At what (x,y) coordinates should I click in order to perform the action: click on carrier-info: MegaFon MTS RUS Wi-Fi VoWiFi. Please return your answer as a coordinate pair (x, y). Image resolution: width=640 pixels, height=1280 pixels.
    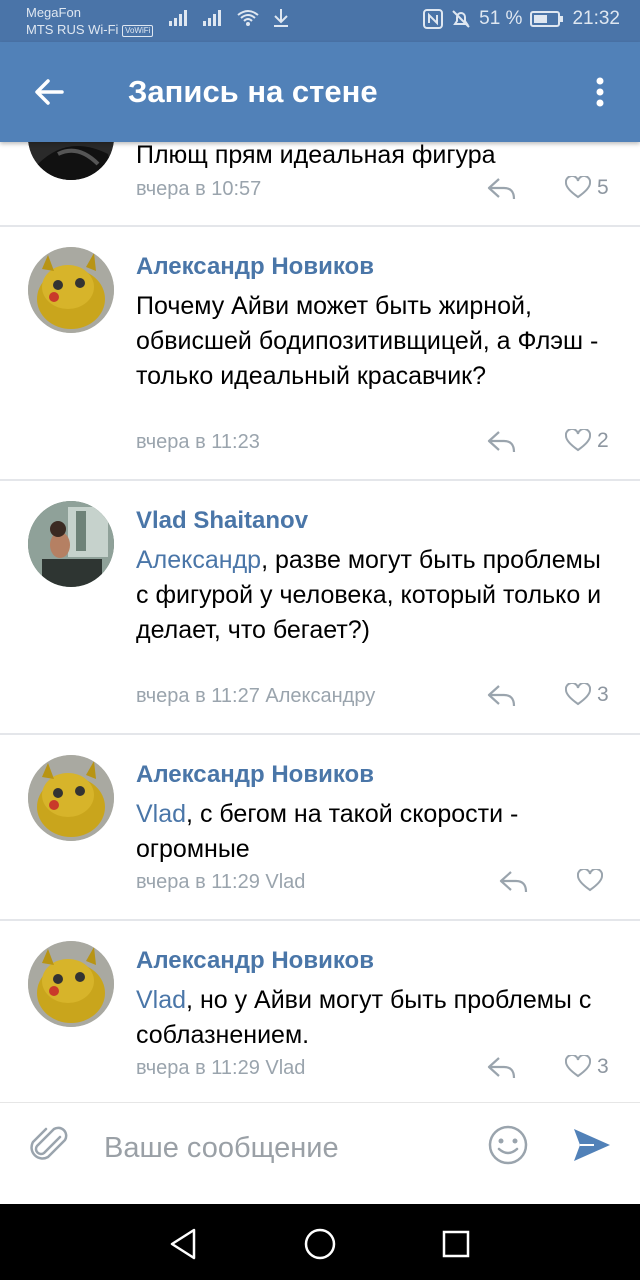
    Looking at the image, I should click on (90, 21).